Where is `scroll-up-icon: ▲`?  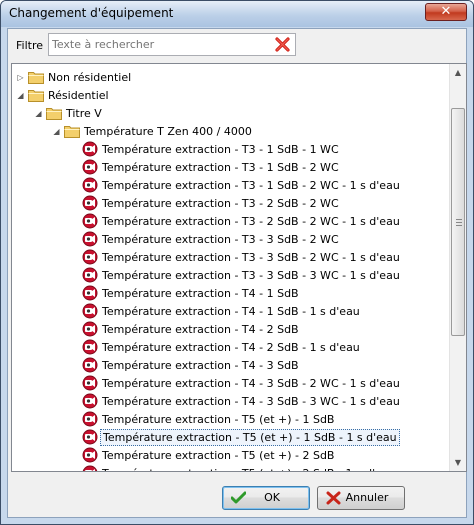
scroll-up-icon: ▲ is located at coordinates (458, 72).